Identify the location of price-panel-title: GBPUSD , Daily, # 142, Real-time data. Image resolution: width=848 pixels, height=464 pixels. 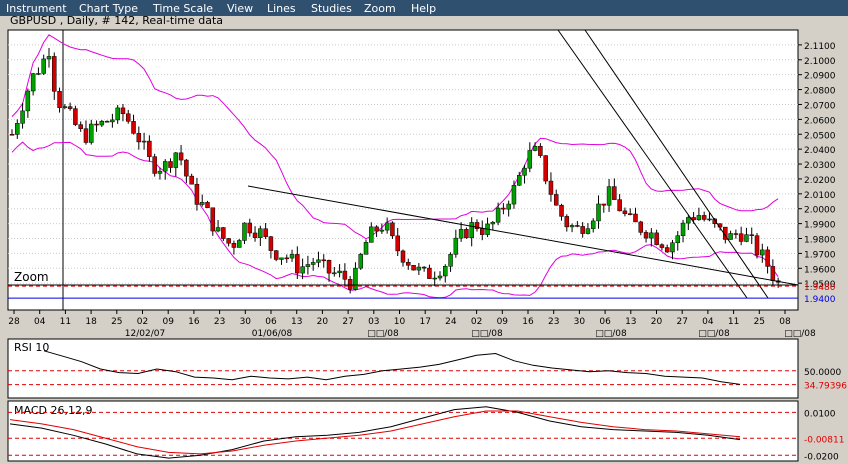
(116, 21).